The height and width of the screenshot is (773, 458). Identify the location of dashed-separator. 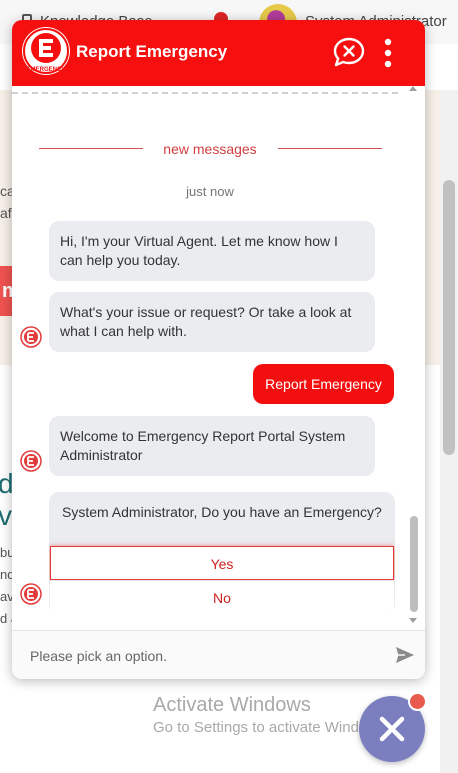
(205, 93).